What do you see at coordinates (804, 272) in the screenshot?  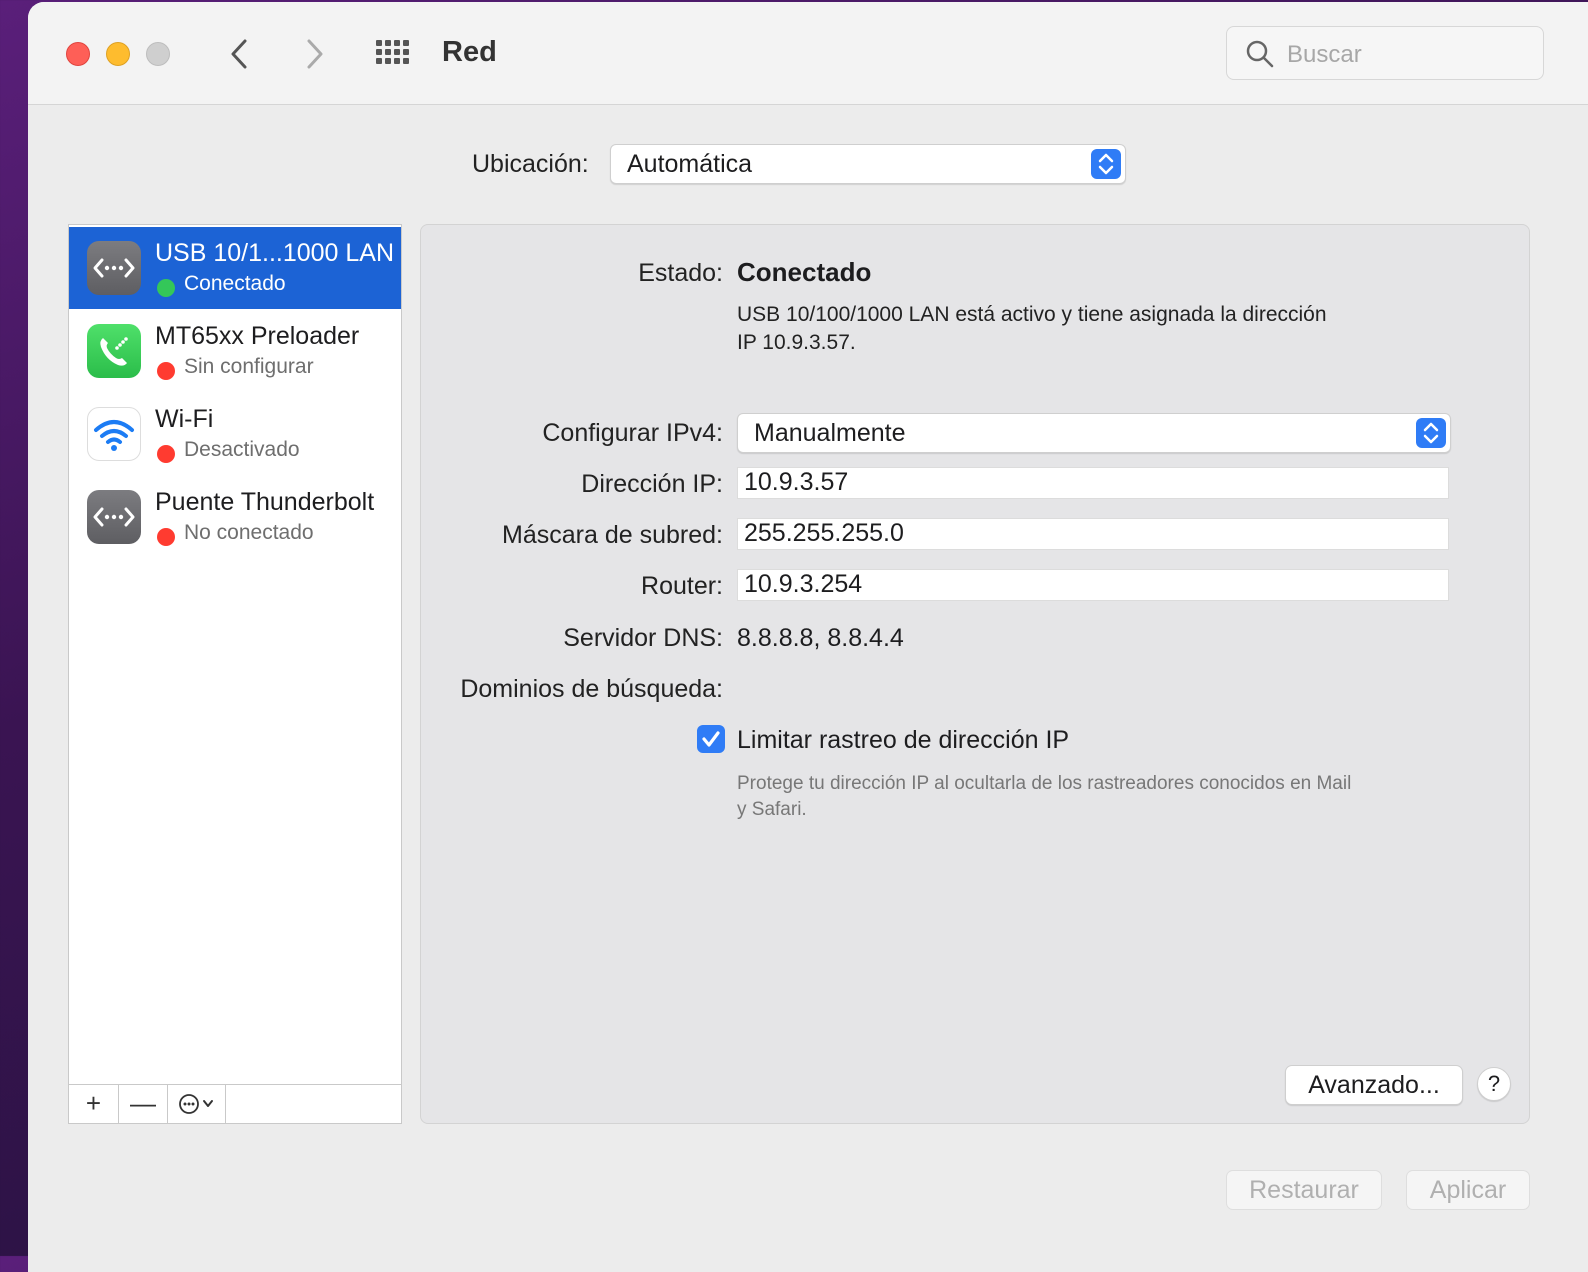 I see `status-value: Conectado` at bounding box center [804, 272].